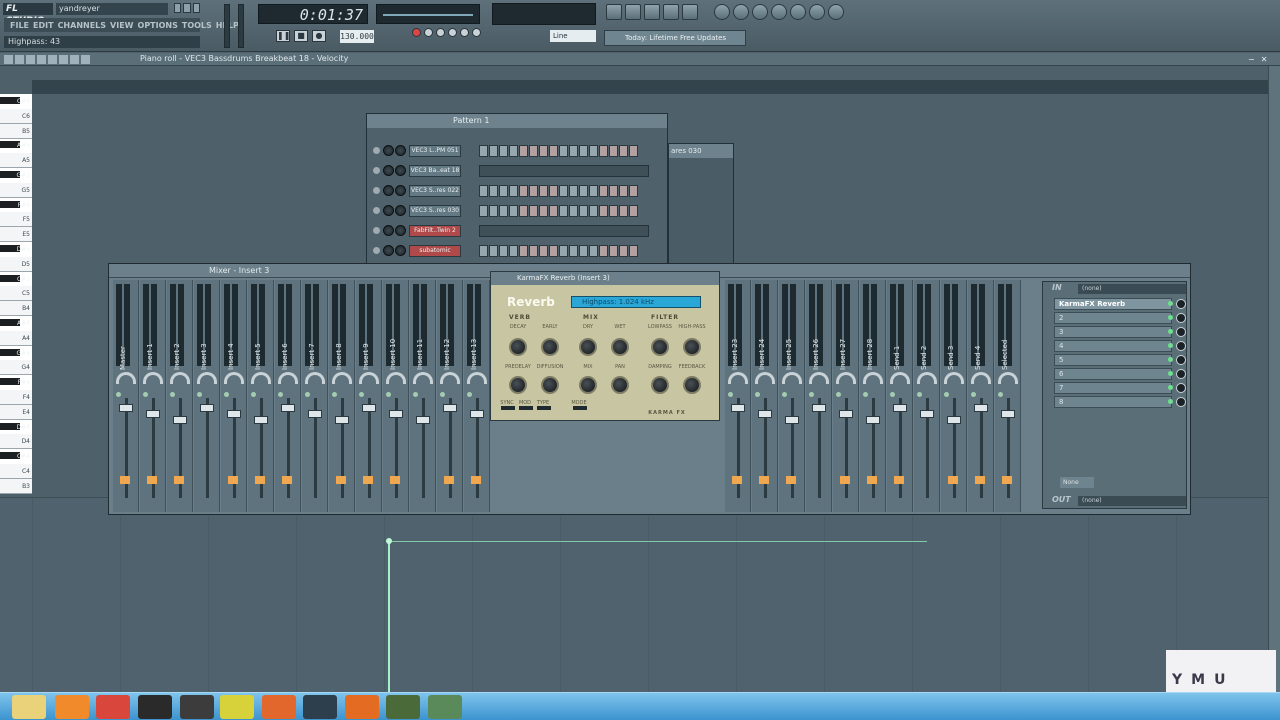 This screenshot has width=1280, height=720. What do you see at coordinates (1274, 379) in the screenshot?
I see `piano-roll-scrollbar` at bounding box center [1274, 379].